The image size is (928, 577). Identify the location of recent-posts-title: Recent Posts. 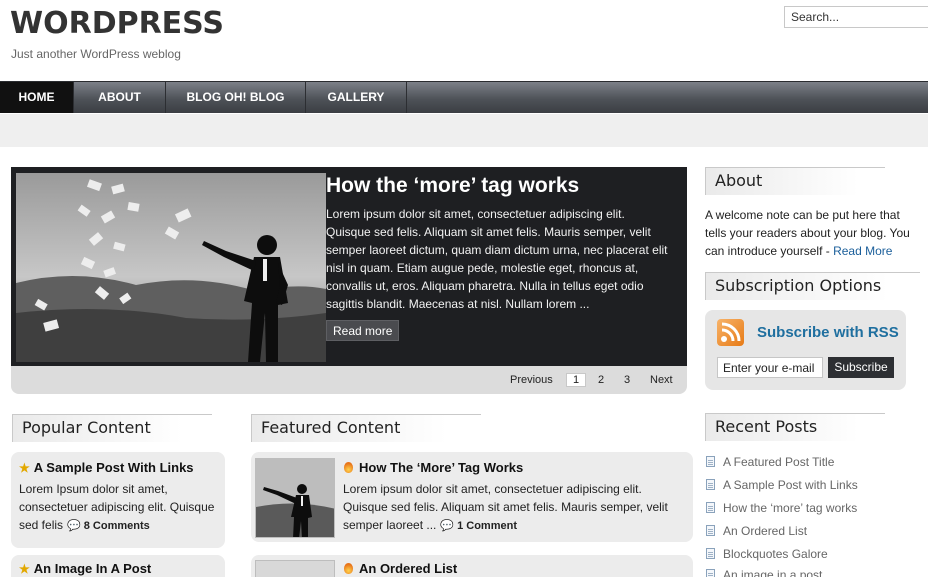
(795, 427).